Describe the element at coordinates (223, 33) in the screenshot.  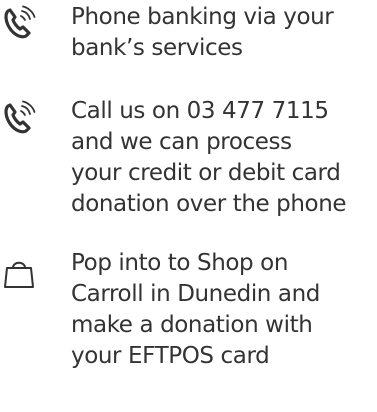
I see `item-text: Phone banking via your bank’s services` at that location.